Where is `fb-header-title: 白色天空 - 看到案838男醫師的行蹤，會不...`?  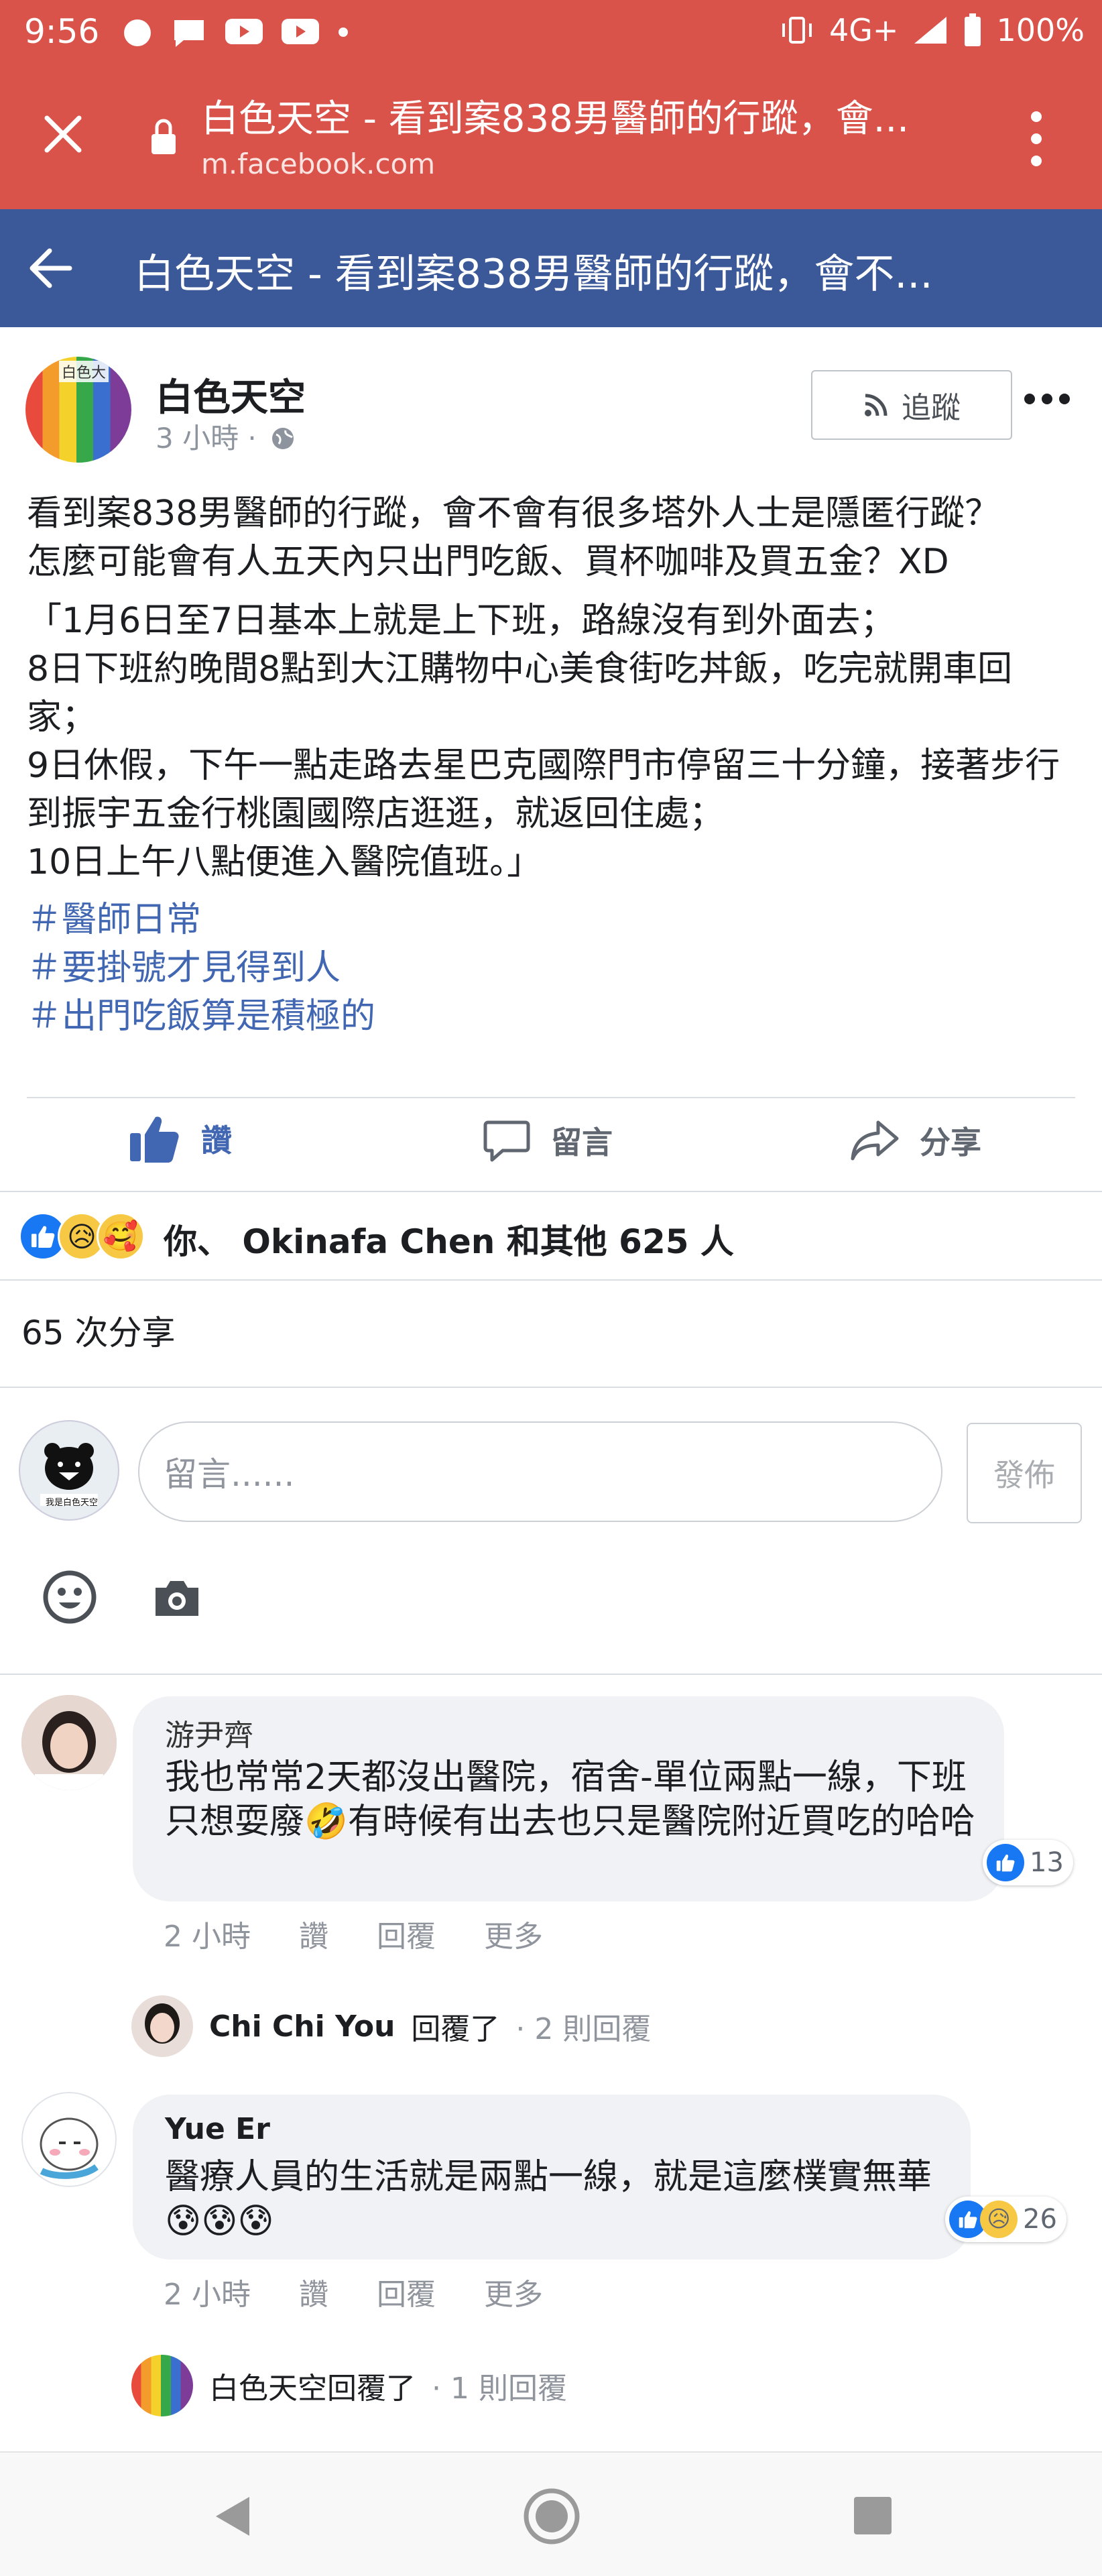 fb-header-title: 白色天空 - 看到案838男醫師的行蹤，會不... is located at coordinates (533, 274).